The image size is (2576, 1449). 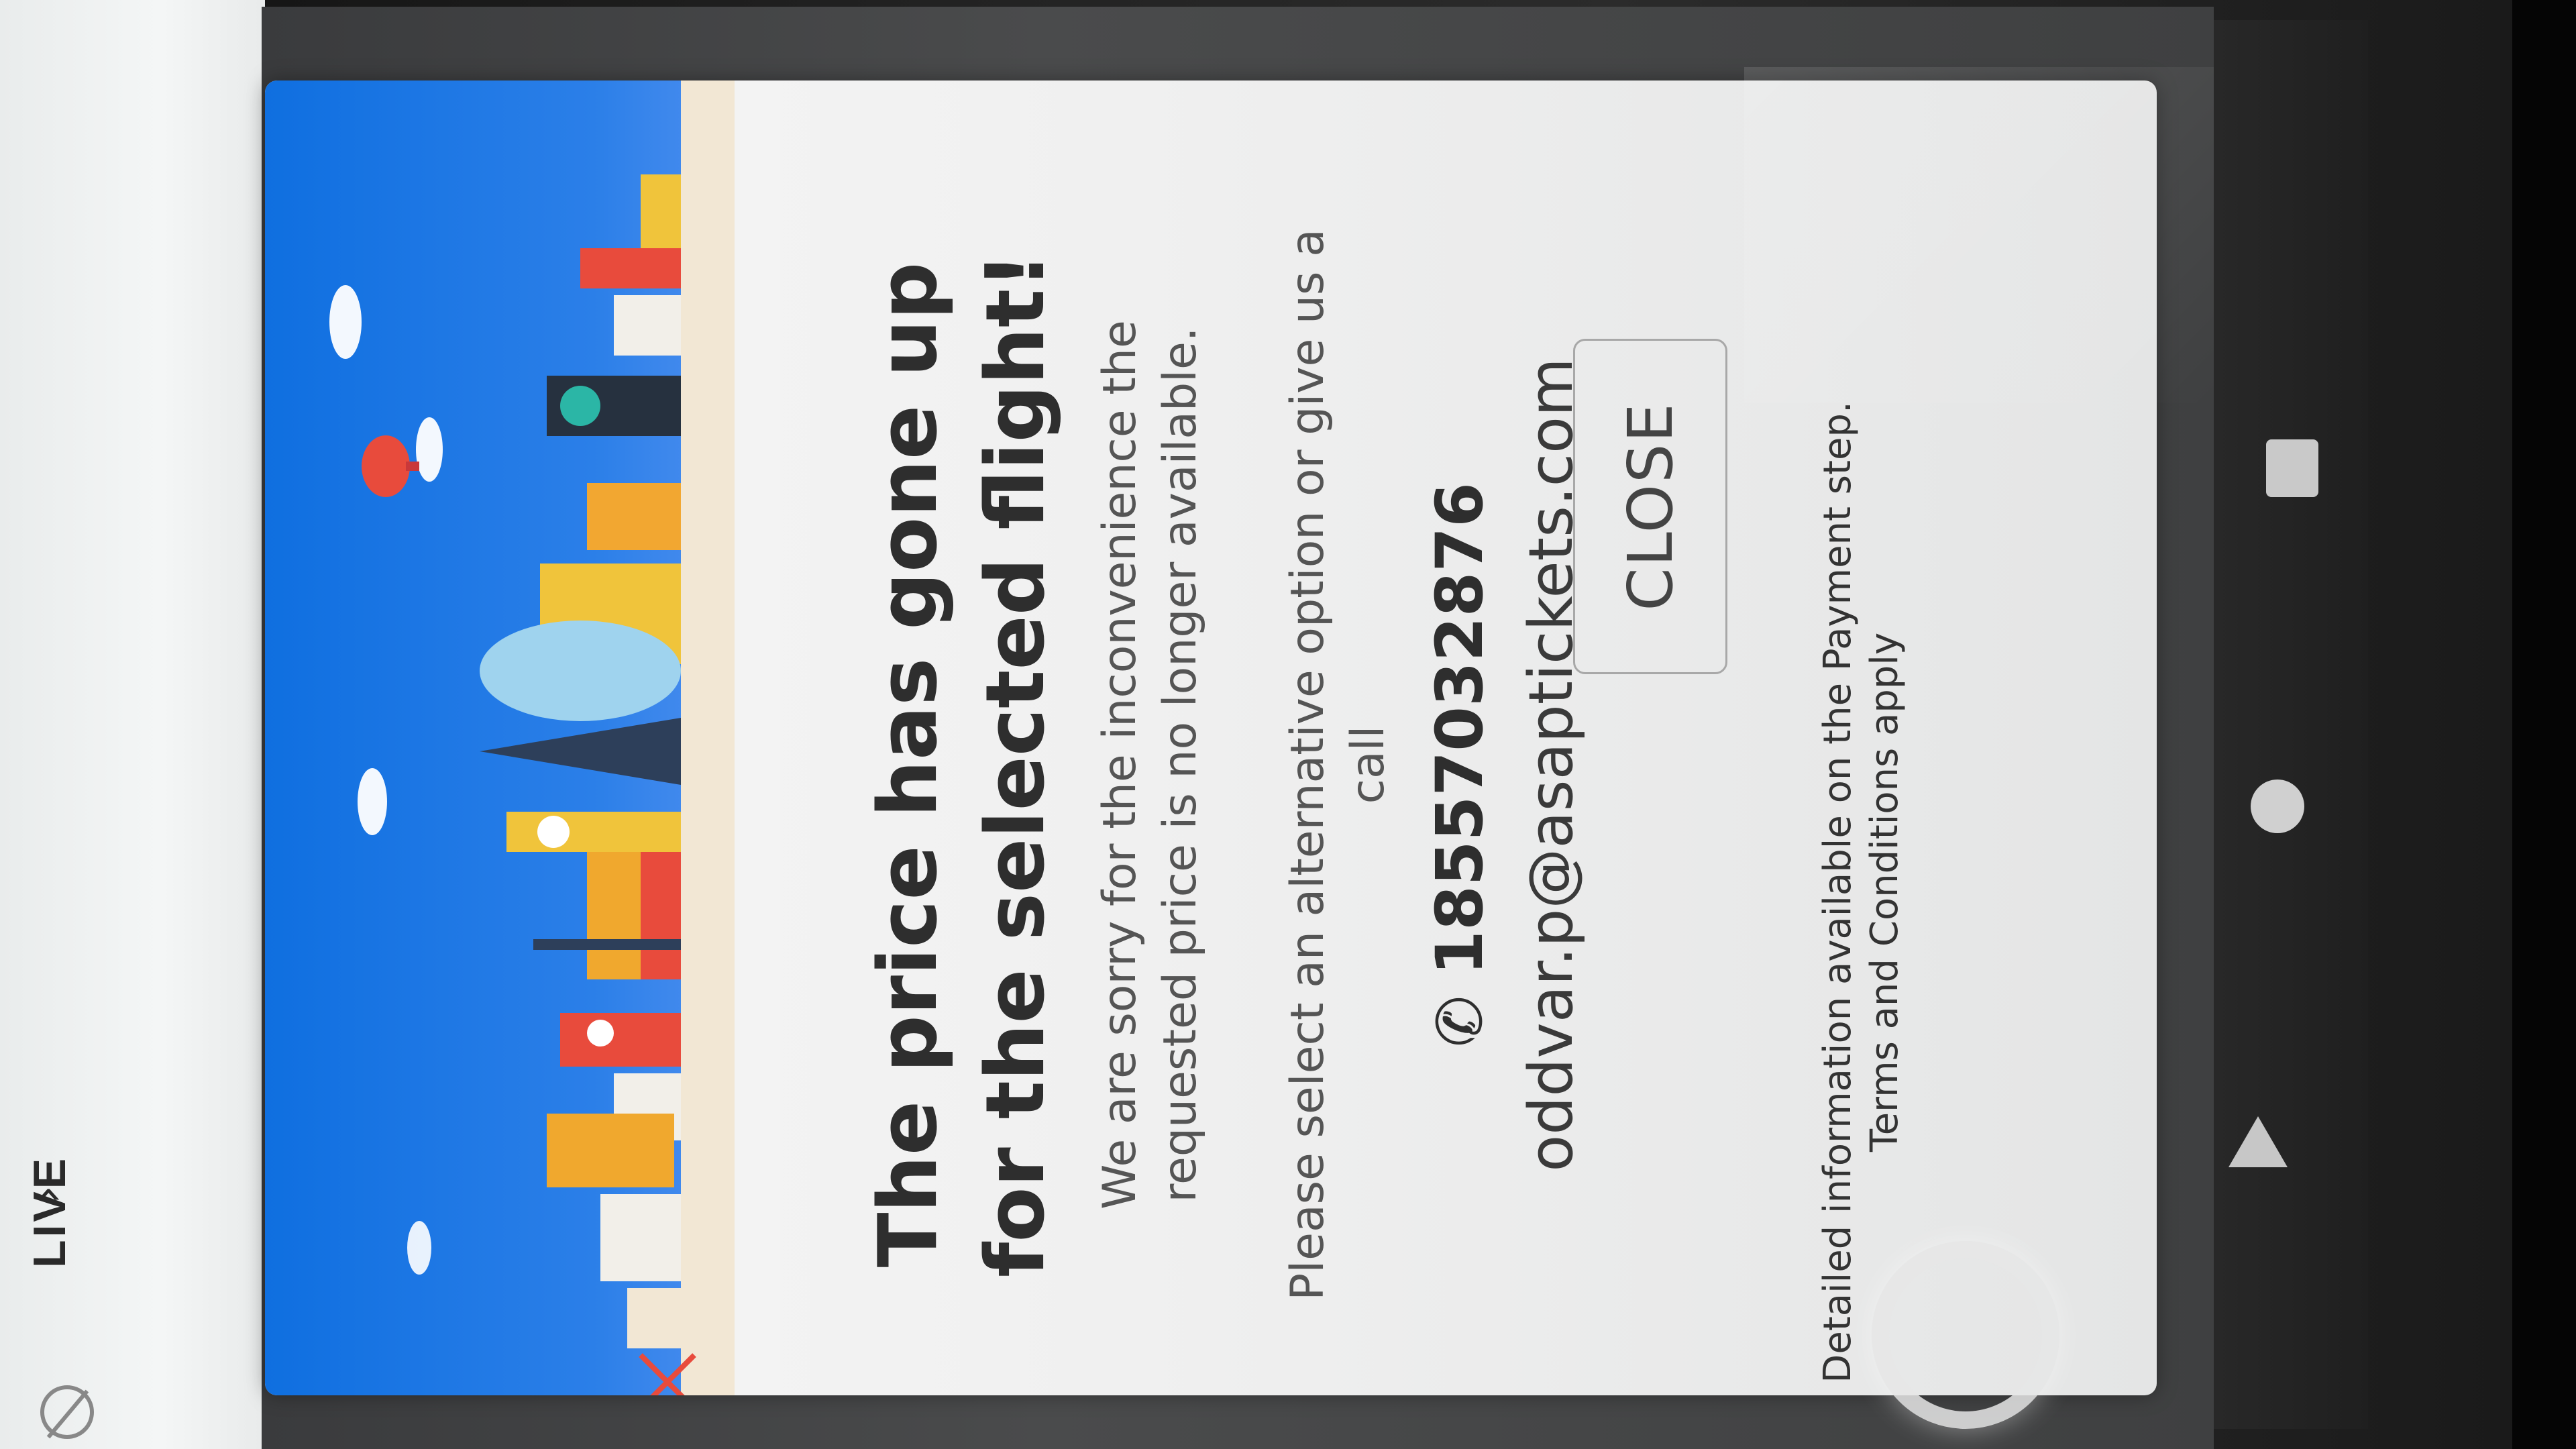 What do you see at coordinates (1460, 1021) in the screenshot?
I see `phone-icon: ✆` at bounding box center [1460, 1021].